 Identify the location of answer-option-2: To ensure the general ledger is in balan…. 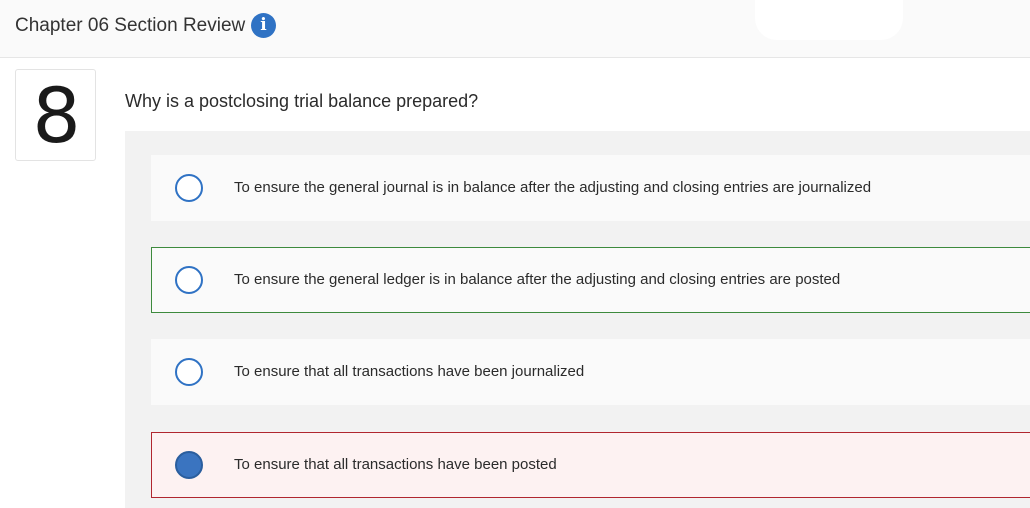
(590, 280).